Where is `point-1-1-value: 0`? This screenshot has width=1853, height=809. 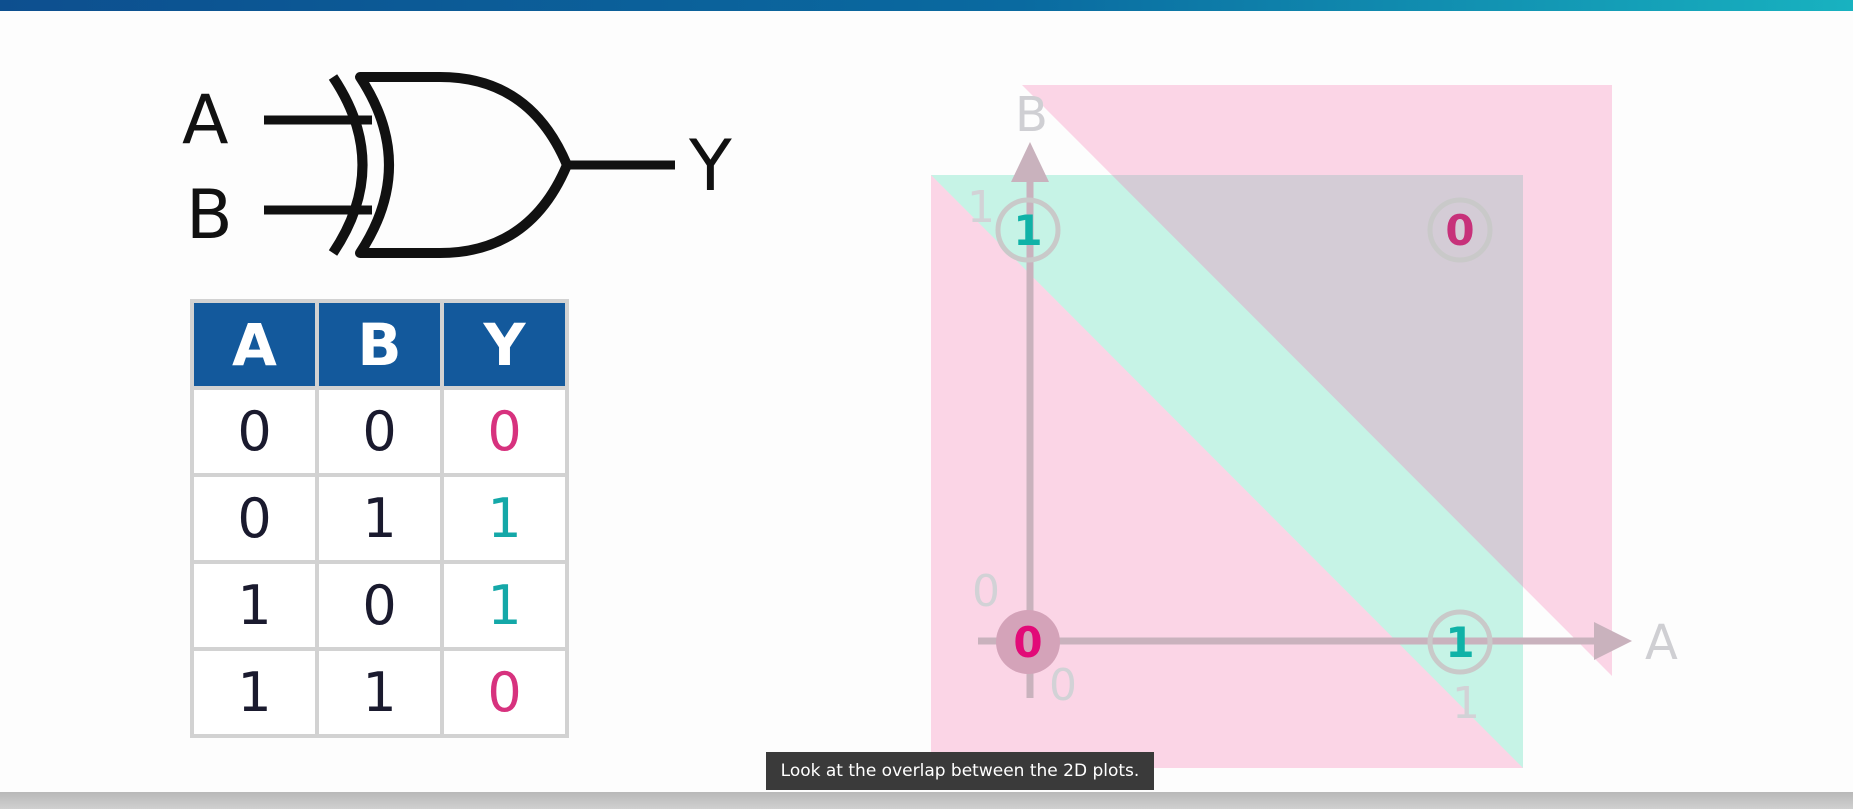 point-1-1-value: 0 is located at coordinates (1459, 230).